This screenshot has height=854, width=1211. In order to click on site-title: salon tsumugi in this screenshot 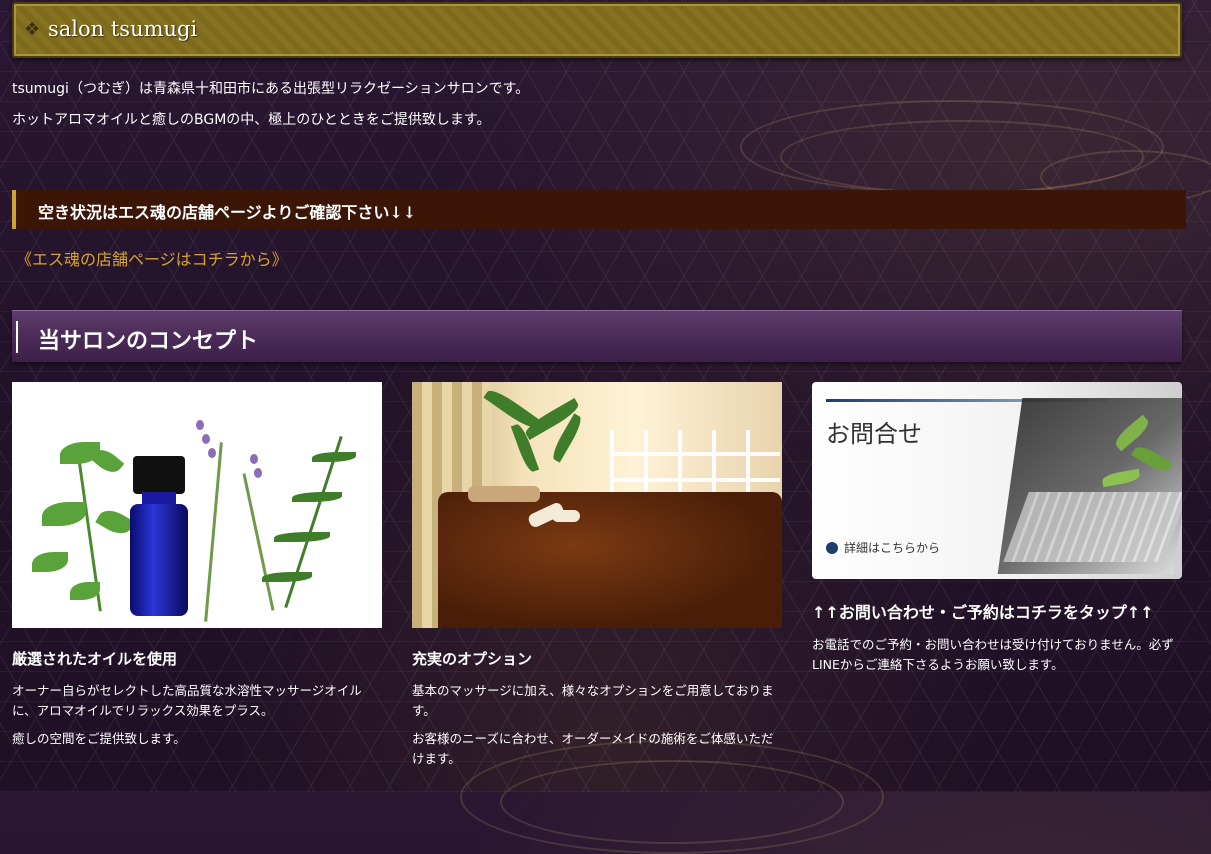, I will do `click(123, 29)`.